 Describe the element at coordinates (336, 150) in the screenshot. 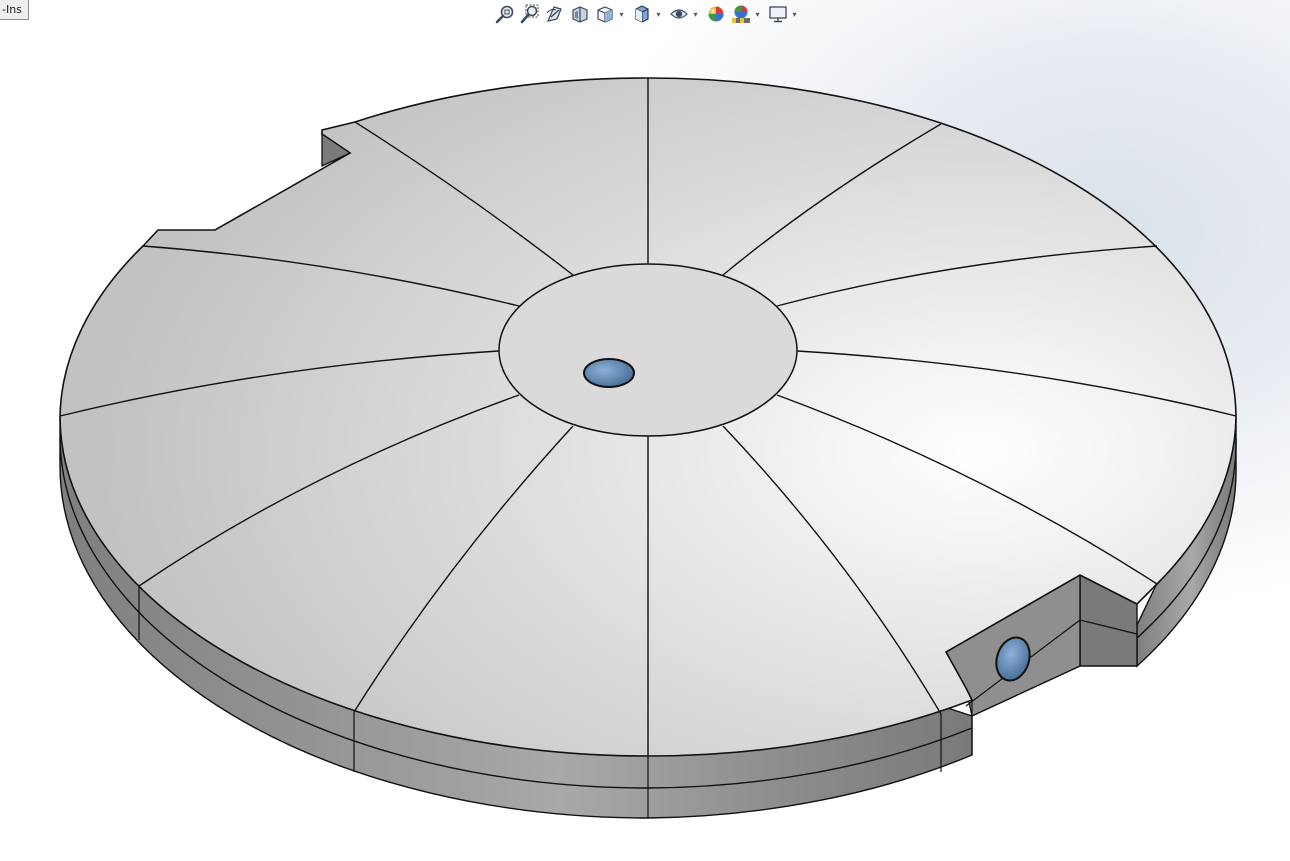

I see `upper-notch` at that location.